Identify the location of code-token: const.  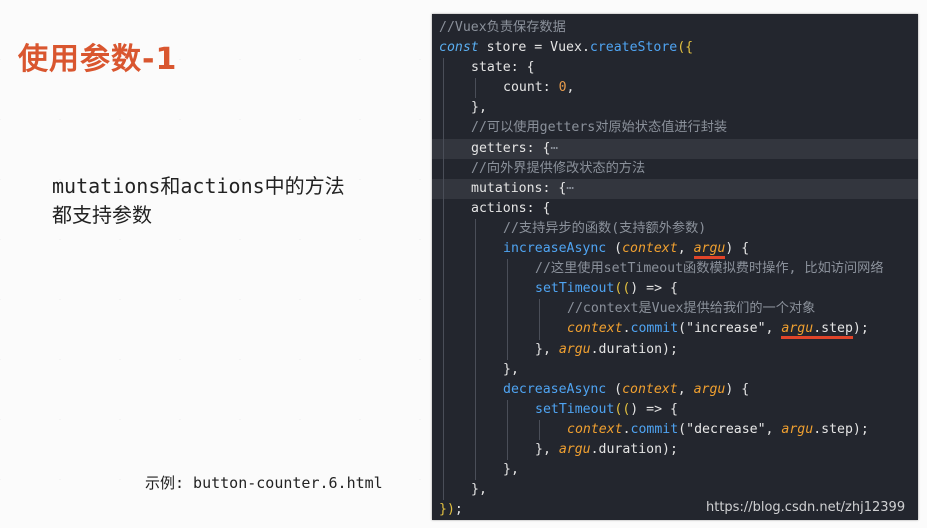
(459, 48).